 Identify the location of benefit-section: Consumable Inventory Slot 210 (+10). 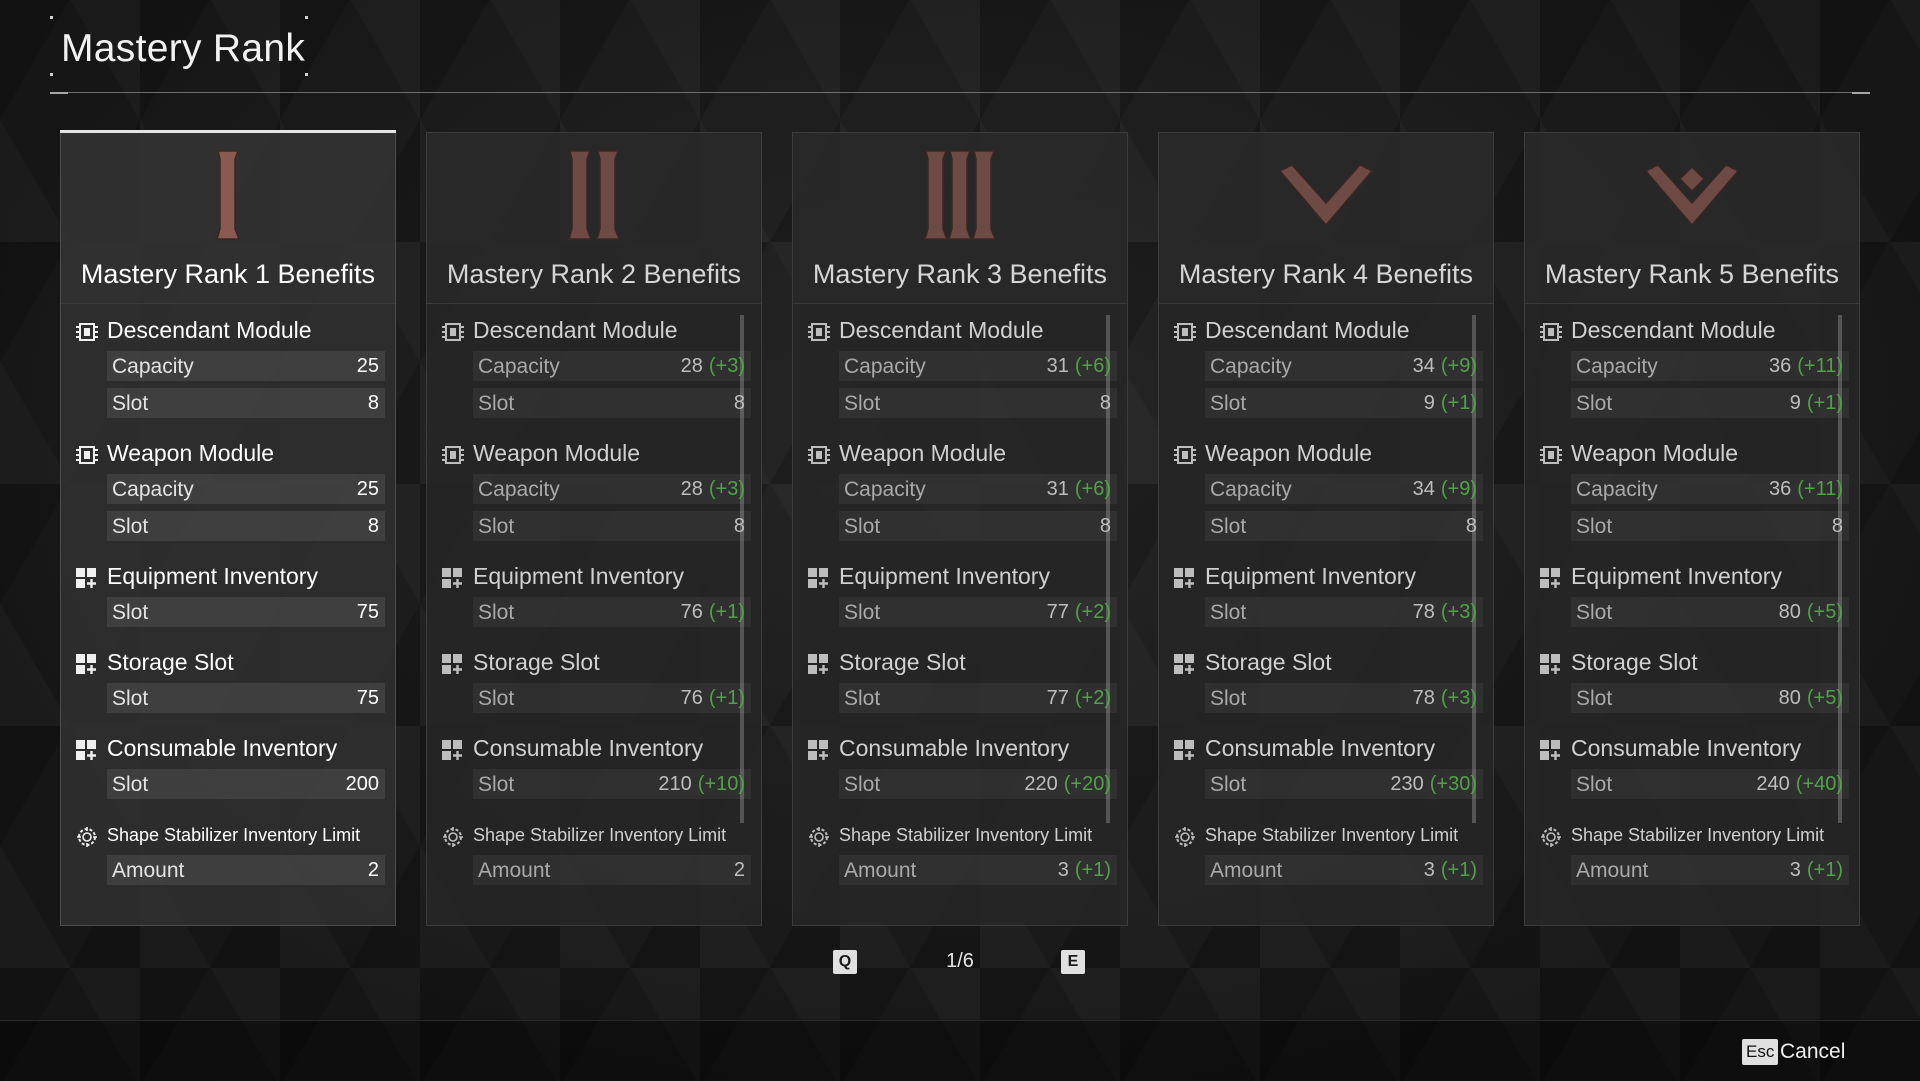
(594, 767).